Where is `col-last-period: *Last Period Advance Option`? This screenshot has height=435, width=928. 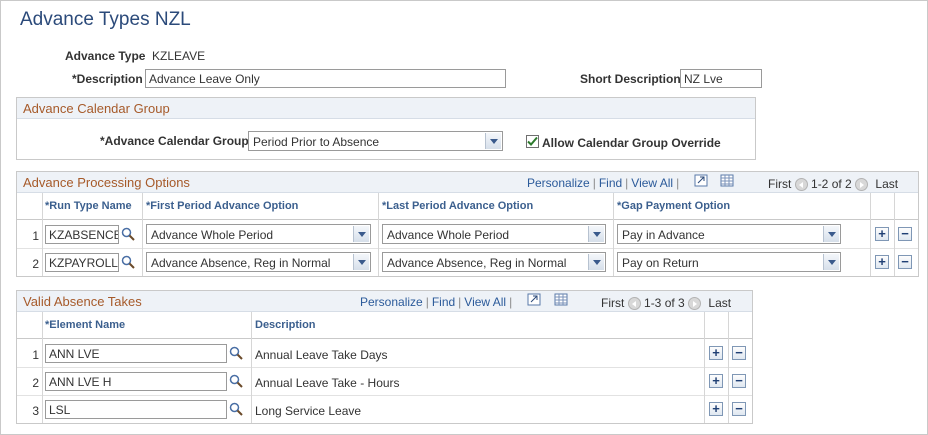 col-last-period: *Last Period Advance Option is located at coordinates (458, 206).